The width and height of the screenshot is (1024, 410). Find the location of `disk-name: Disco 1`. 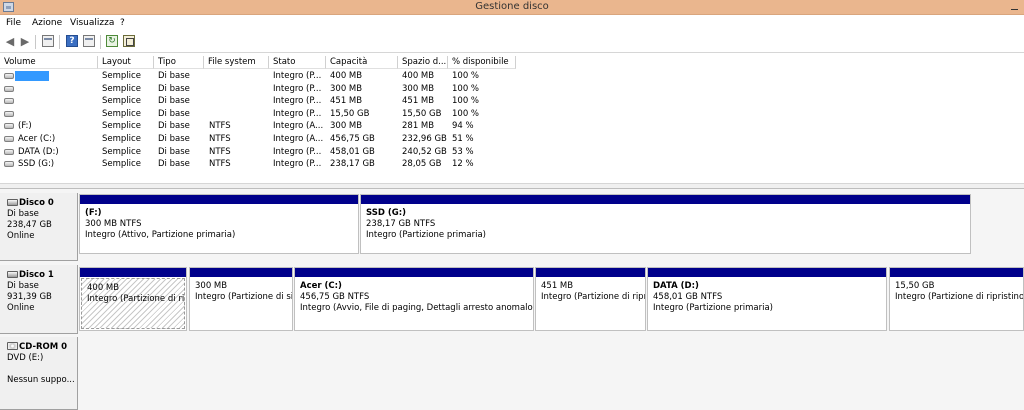

disk-name: Disco 1 is located at coordinates (36, 275).